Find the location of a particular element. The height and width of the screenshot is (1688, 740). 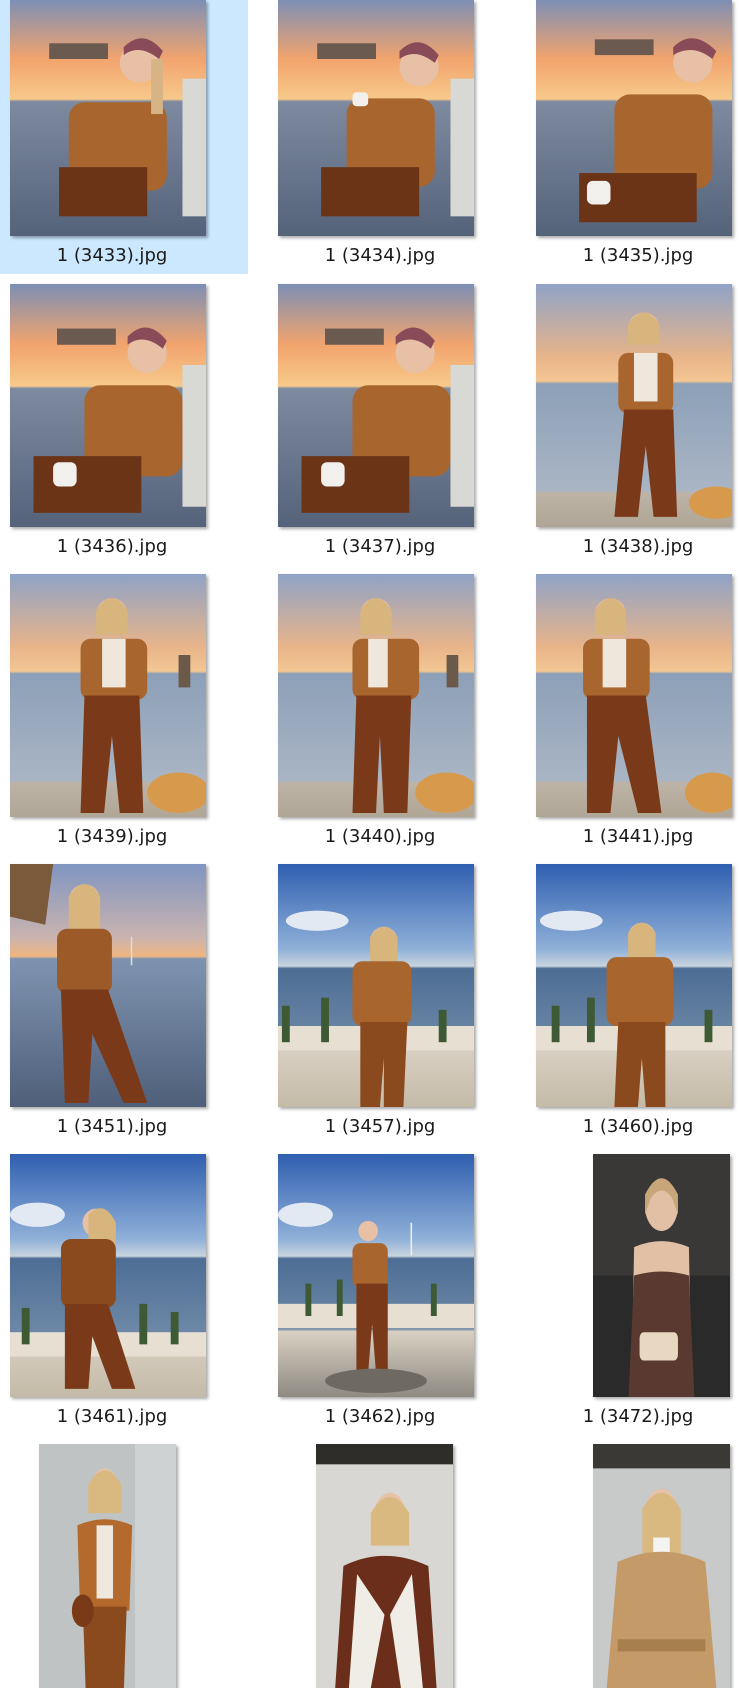

file-item: 1 (3434).jpg is located at coordinates (382, 137).